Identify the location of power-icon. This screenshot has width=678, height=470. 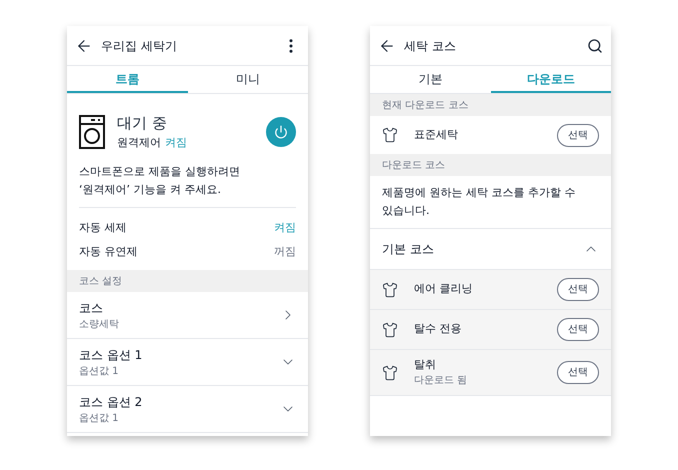
(281, 131).